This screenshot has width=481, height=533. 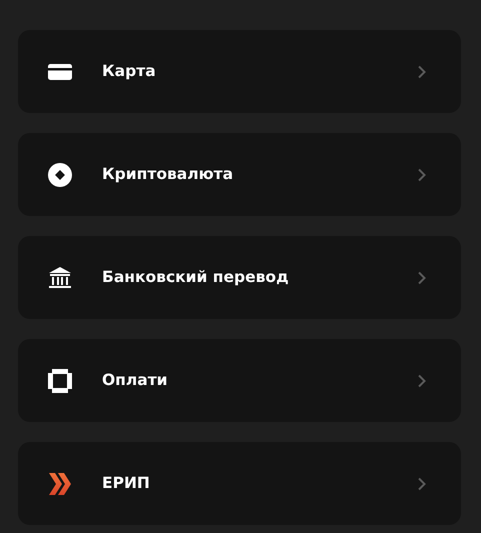 I want to click on payment-method-item: Банковский перевод, so click(x=239, y=277).